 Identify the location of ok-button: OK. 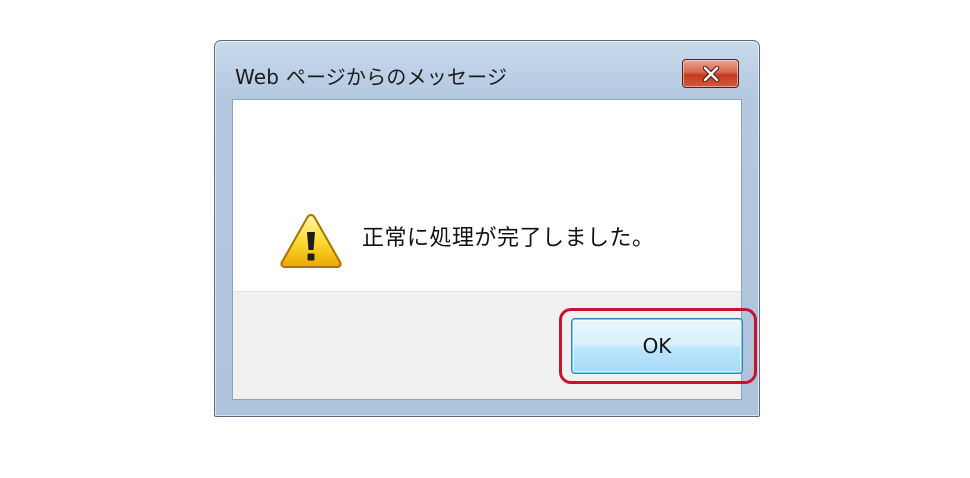
(657, 346).